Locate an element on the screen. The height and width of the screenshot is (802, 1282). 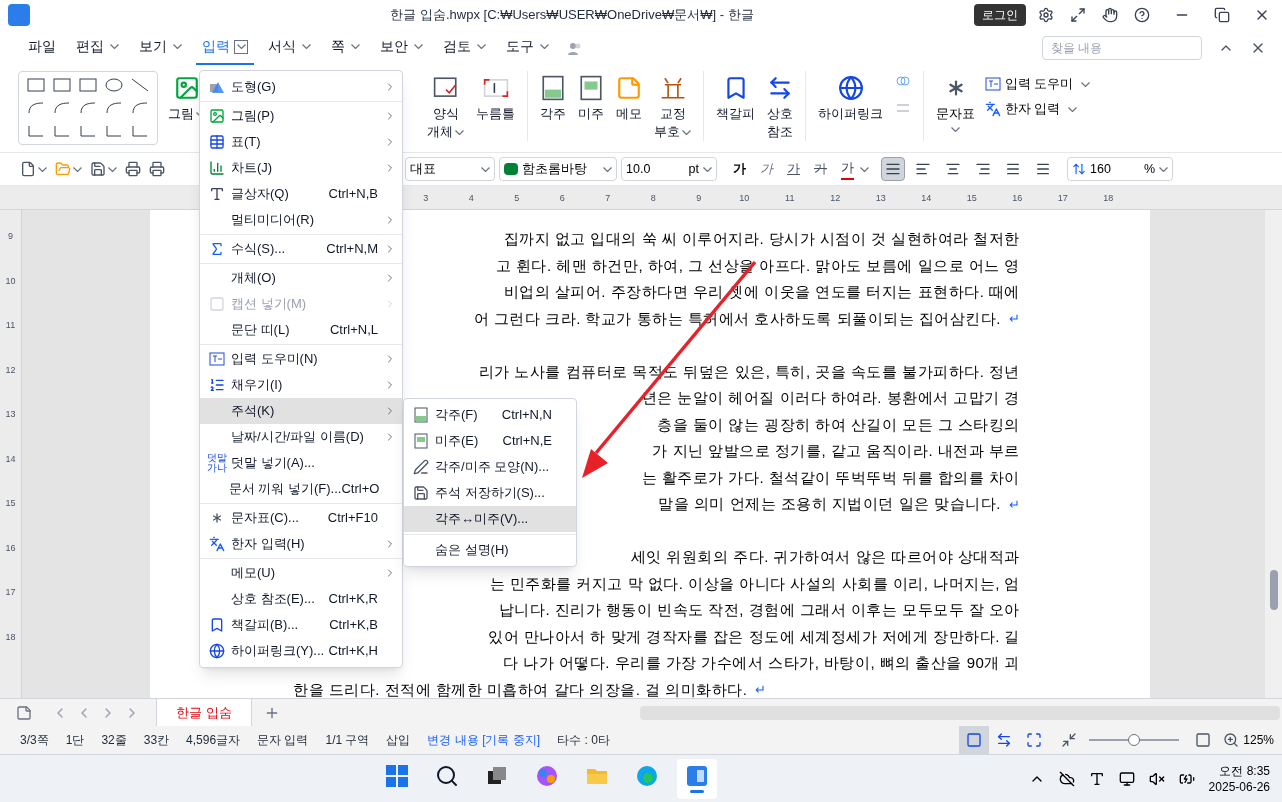
menu-item: 메모(U) is located at coordinates (301, 573).